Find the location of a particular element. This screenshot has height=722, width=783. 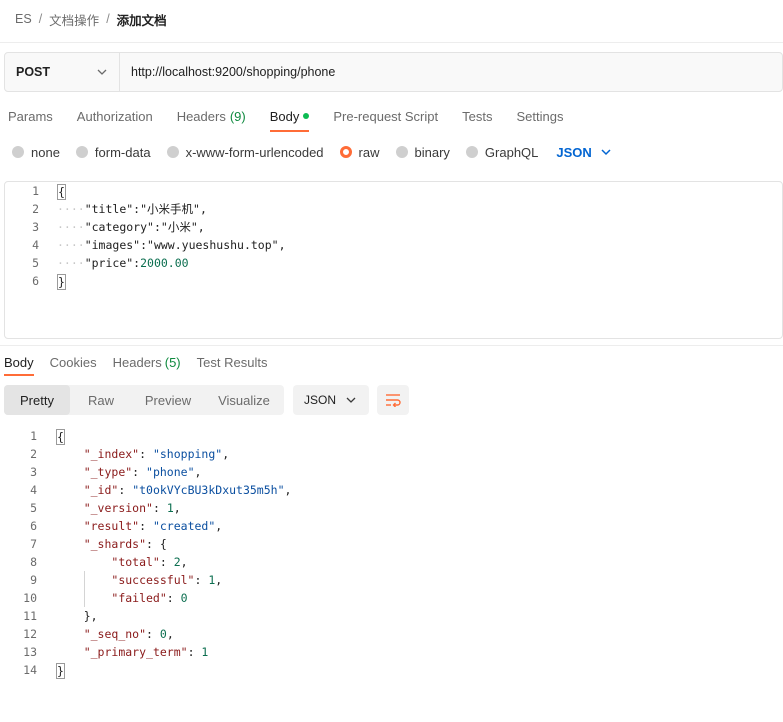

raw-format-select: JSON is located at coordinates (583, 152).